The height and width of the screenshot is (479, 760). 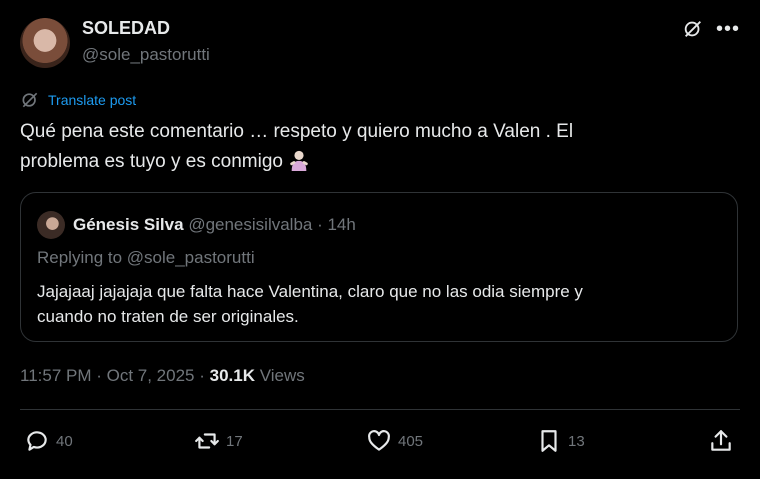 I want to click on repost-count: 17, so click(x=234, y=441).